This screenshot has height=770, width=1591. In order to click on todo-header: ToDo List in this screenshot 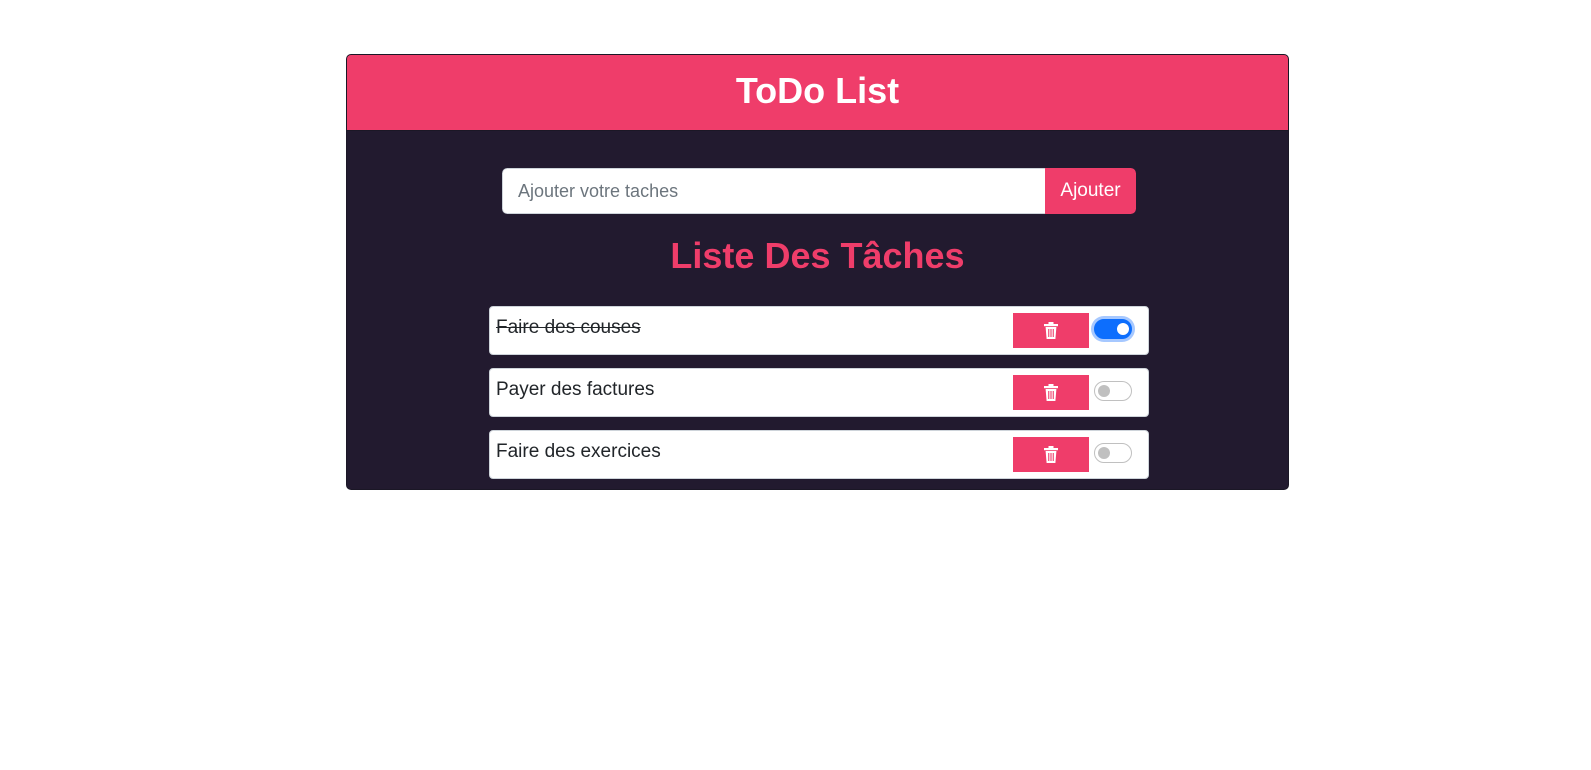, I will do `click(817, 93)`.